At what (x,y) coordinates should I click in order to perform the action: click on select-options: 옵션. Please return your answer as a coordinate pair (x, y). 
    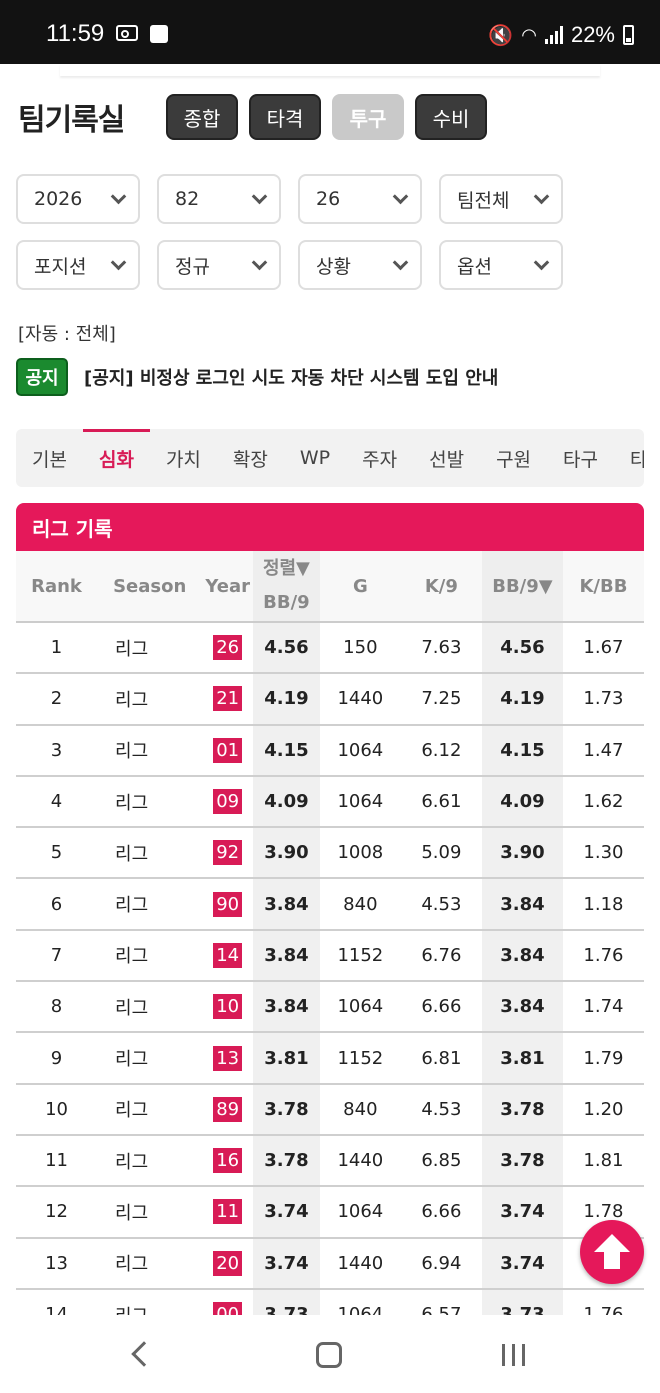
    Looking at the image, I should click on (501, 265).